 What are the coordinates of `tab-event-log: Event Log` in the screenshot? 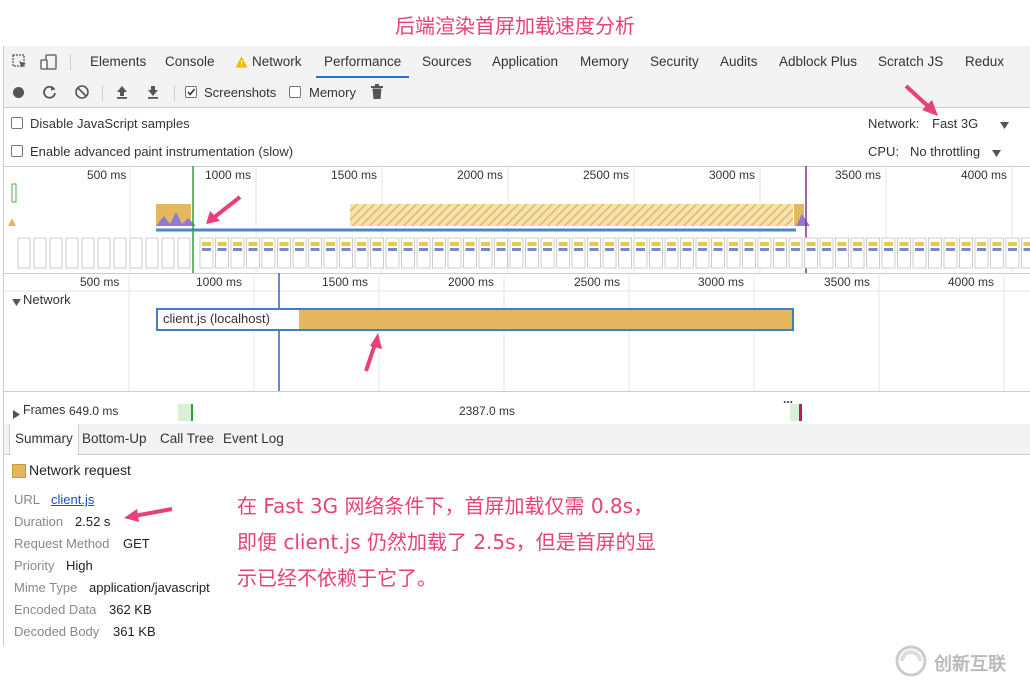 It's located at (253, 439).